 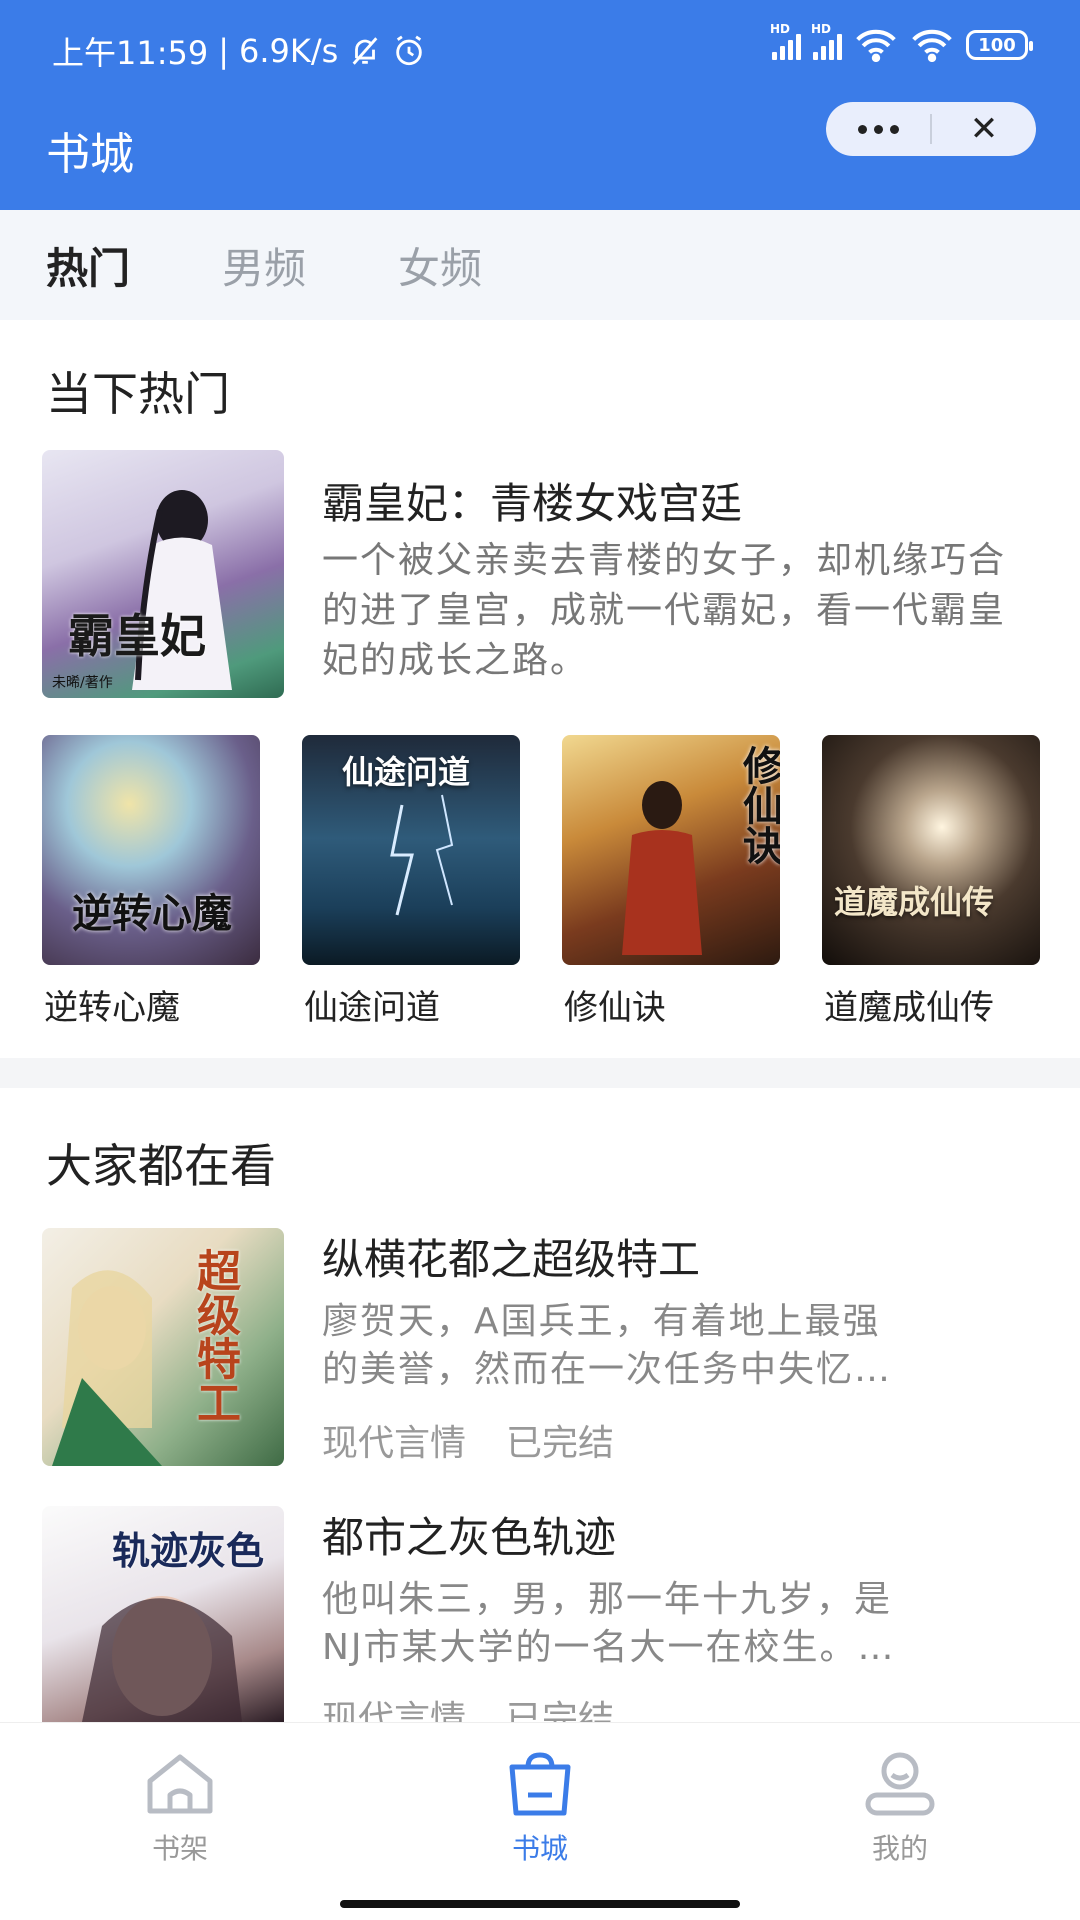 What do you see at coordinates (540, 105) in the screenshot?
I see `app-header: 上午11:59 | 6.9K/s HD HD 100 书城 ✕` at bounding box center [540, 105].